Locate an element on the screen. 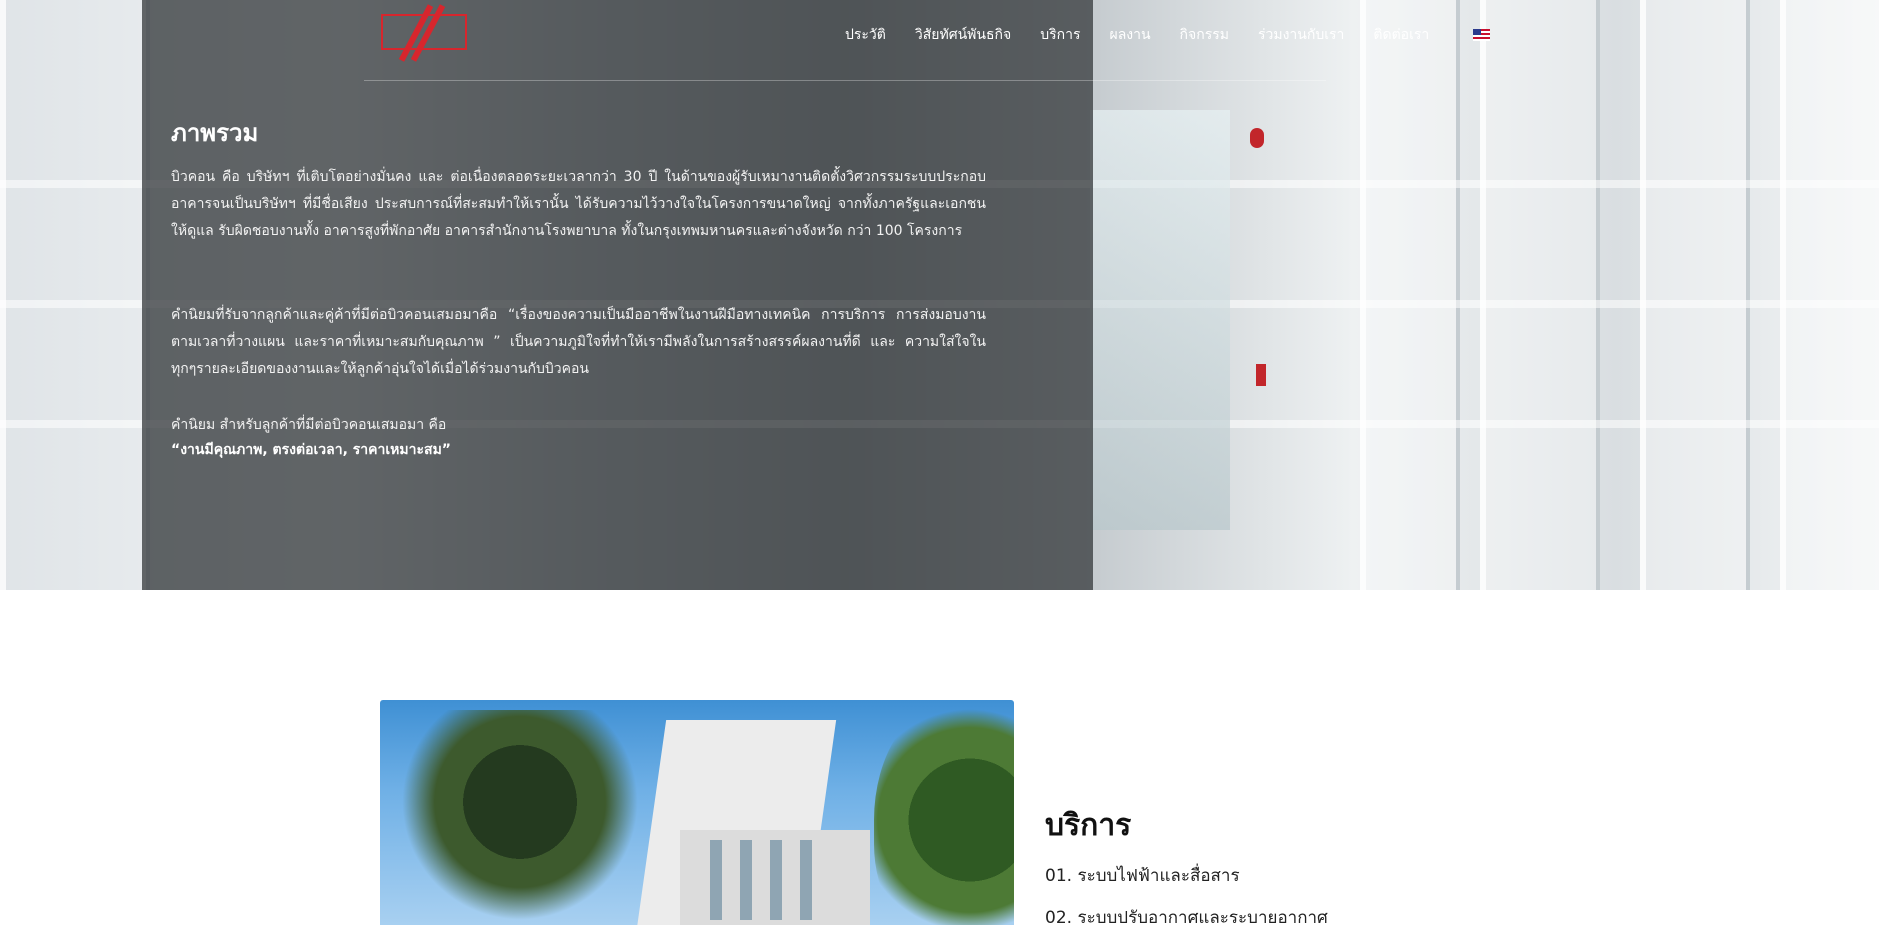 The image size is (1879, 931). services-photo is located at coordinates (697, 812).